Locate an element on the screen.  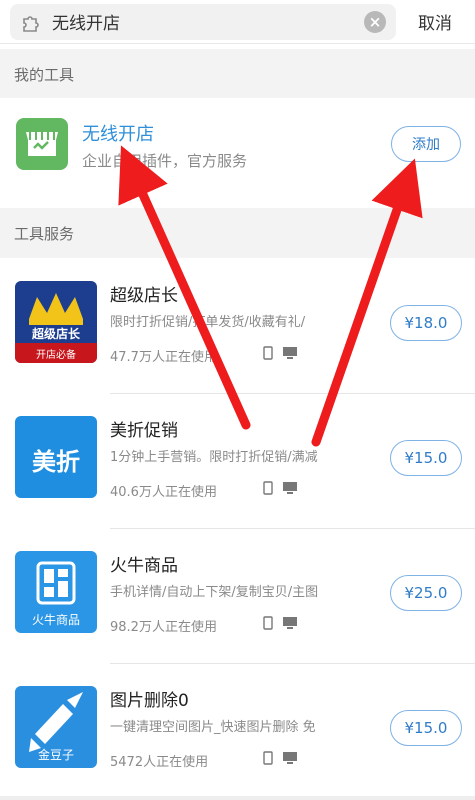
search-box: 无线开店 × is located at coordinates (203, 21).